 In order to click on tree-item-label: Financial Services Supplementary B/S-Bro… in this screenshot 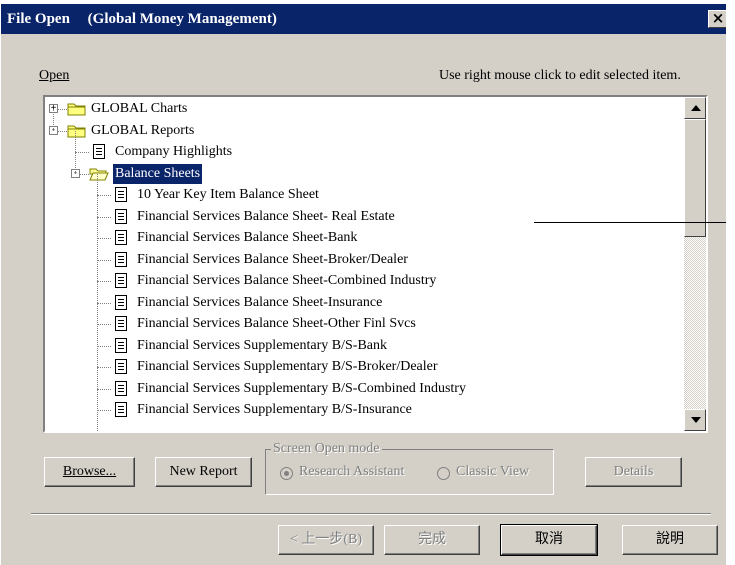, I will do `click(287, 366)`.